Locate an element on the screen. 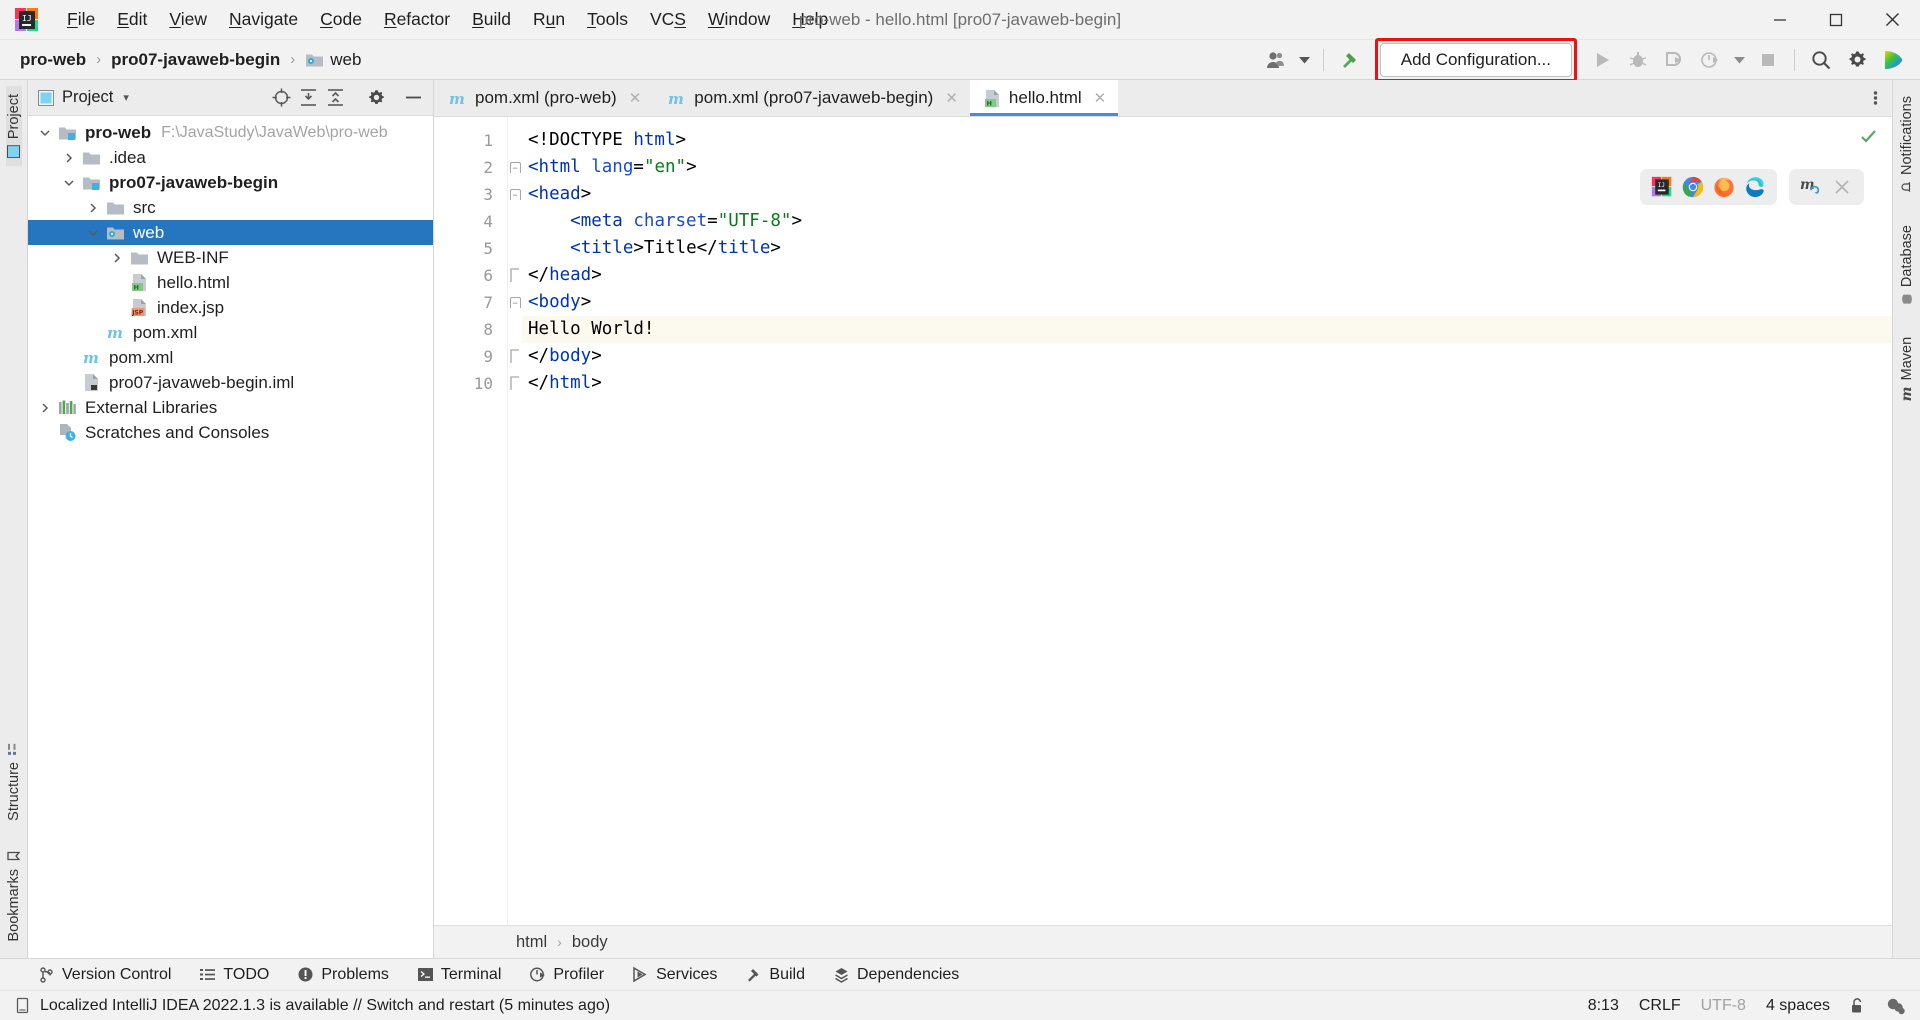 Image resolution: width=1920 pixels, height=1020 pixels. code-line: <title>Title</title> is located at coordinates (1207, 248).